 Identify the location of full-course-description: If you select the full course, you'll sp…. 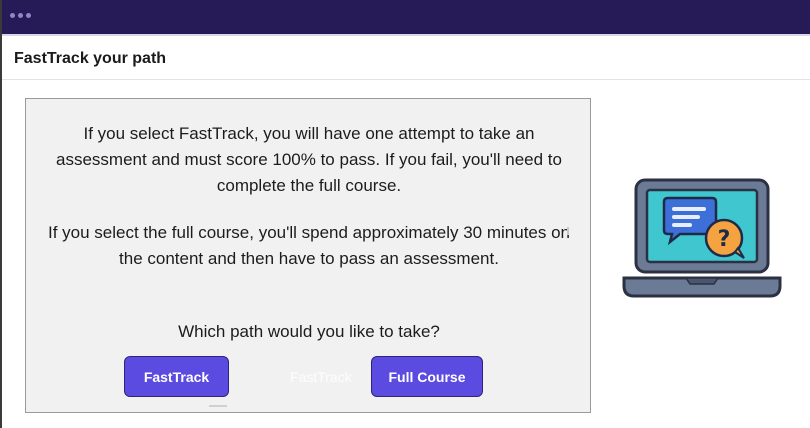
(309, 245).